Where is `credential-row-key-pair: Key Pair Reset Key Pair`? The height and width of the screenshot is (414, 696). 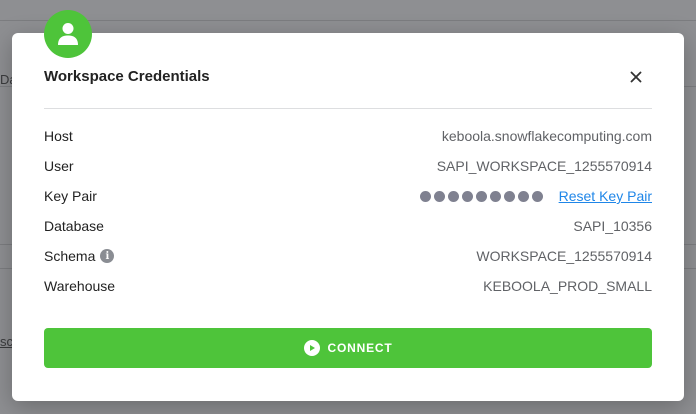
credential-row-key-pair: Key Pair Reset Key Pair is located at coordinates (348, 196).